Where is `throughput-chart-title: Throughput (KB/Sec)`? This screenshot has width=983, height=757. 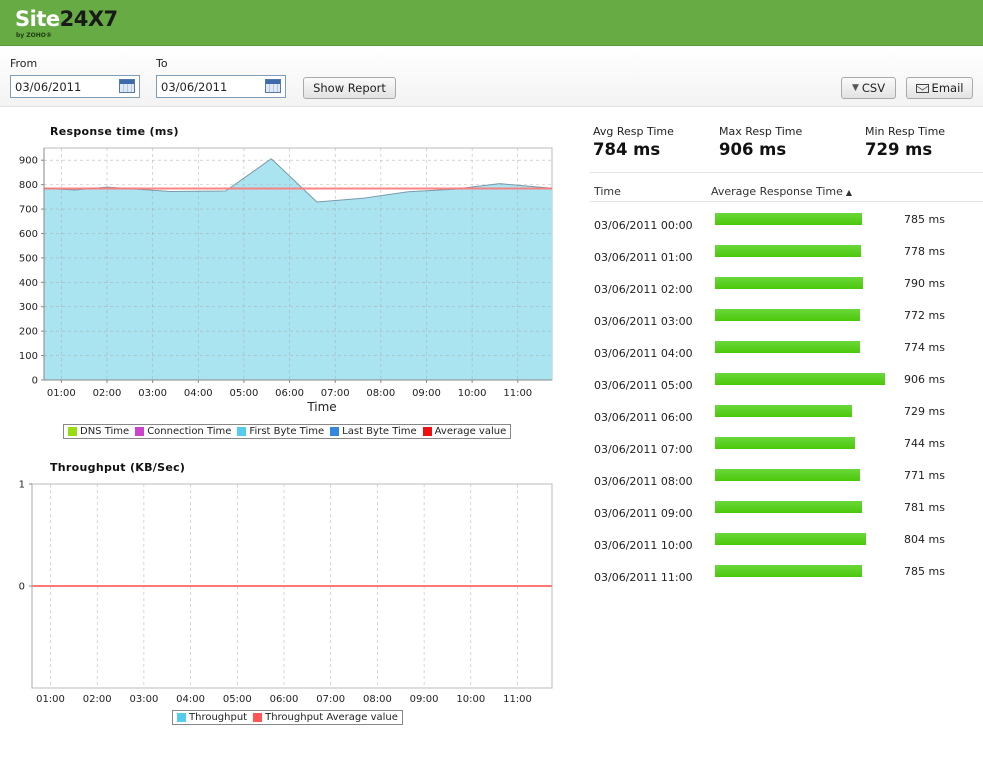 throughput-chart-title: Throughput (KB/Sec) is located at coordinates (118, 467).